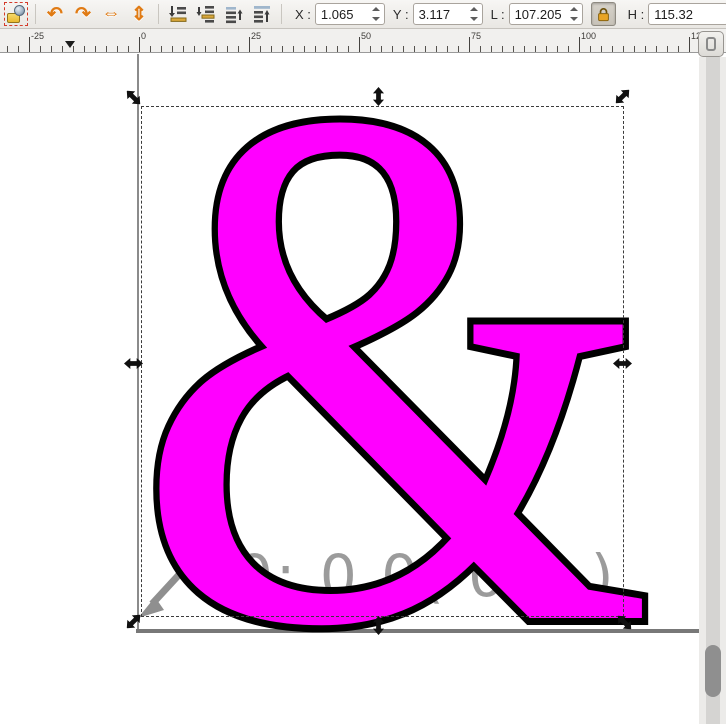 This screenshot has width=726, height=724. I want to click on selection-handle-top-right, so click(622, 96).